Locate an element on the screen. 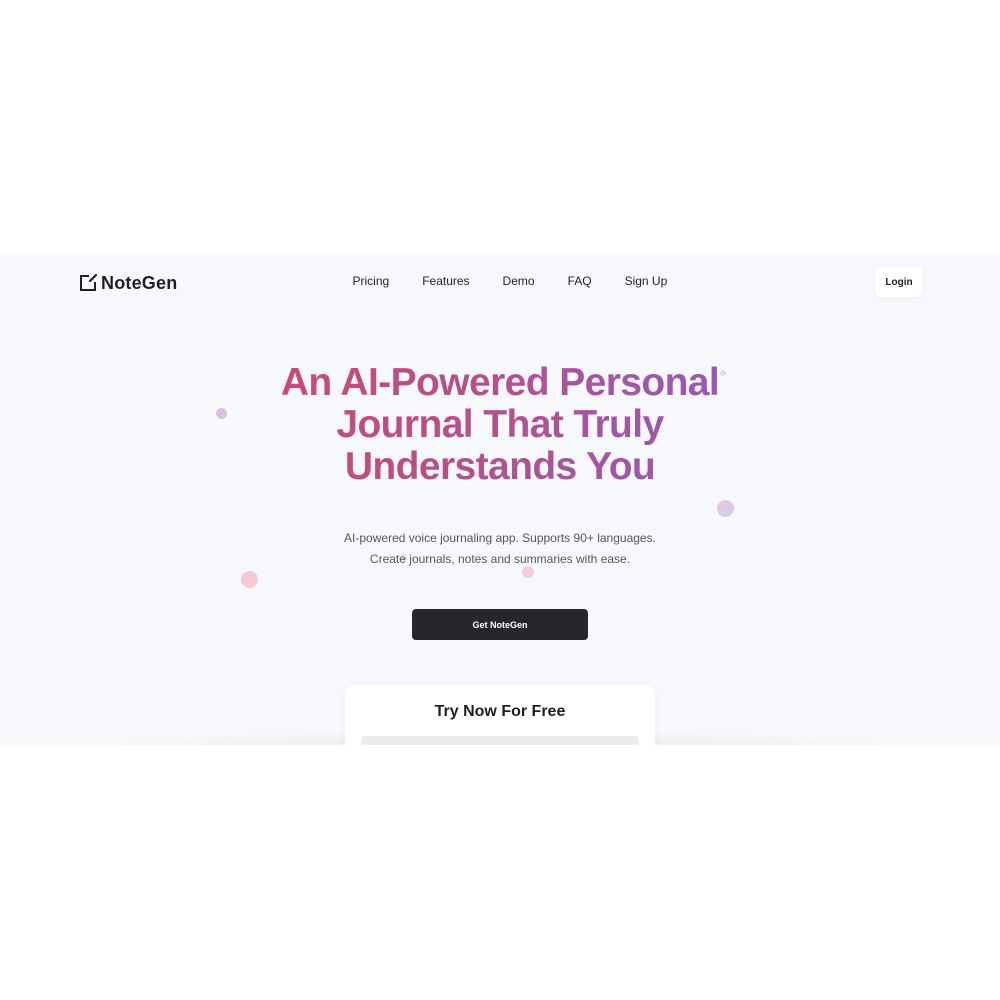  hero-title-line: Understands You is located at coordinates (500, 466).